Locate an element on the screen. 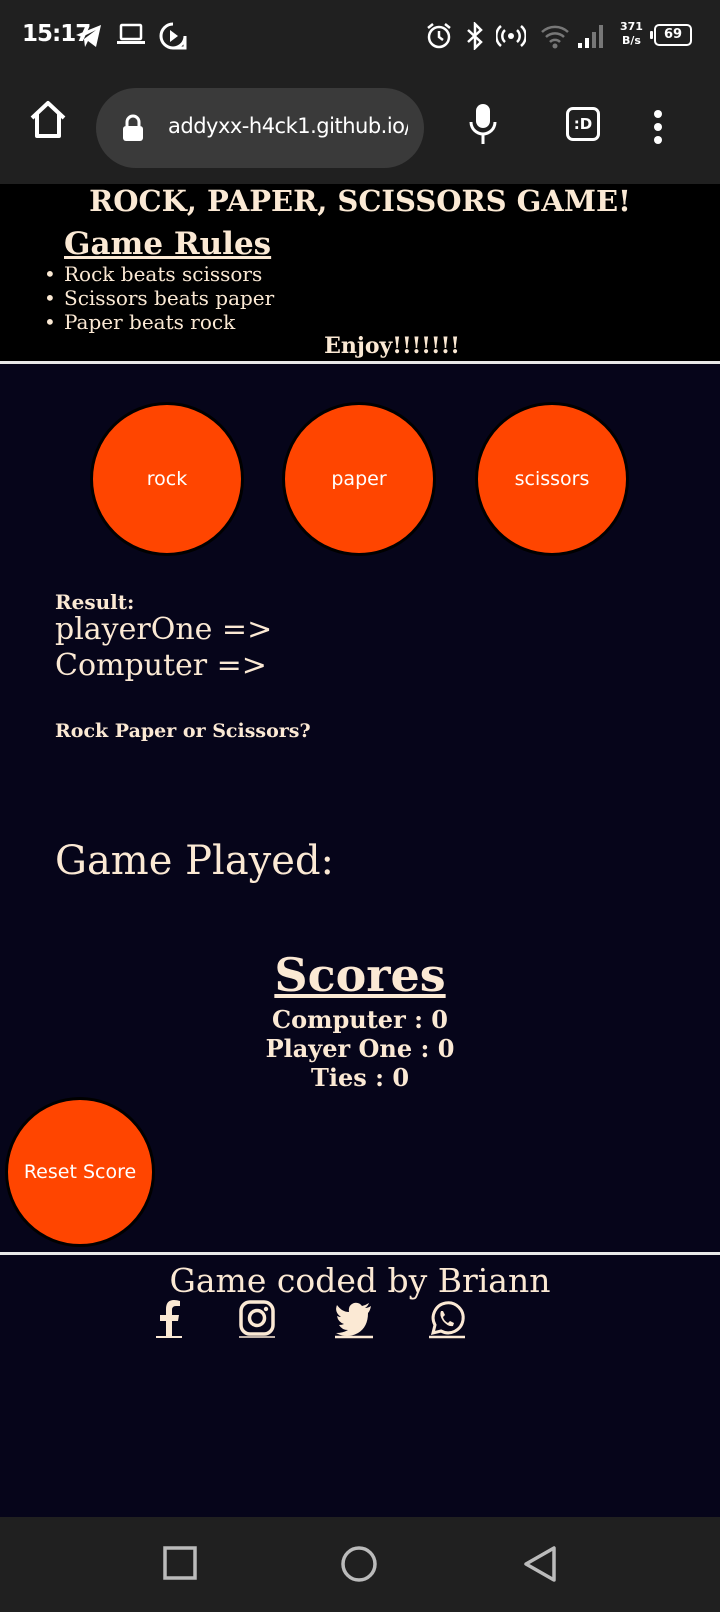  lock-icon is located at coordinates (133, 128).